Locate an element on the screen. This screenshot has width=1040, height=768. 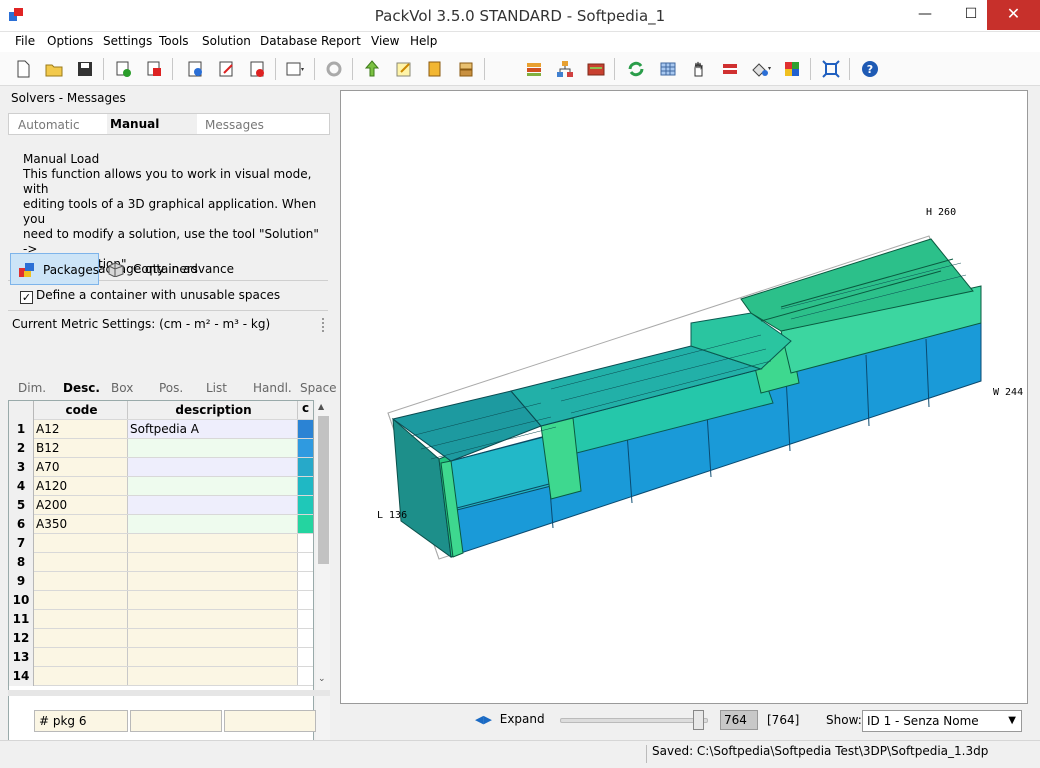
code-cell: A200 is located at coordinates (81, 505).